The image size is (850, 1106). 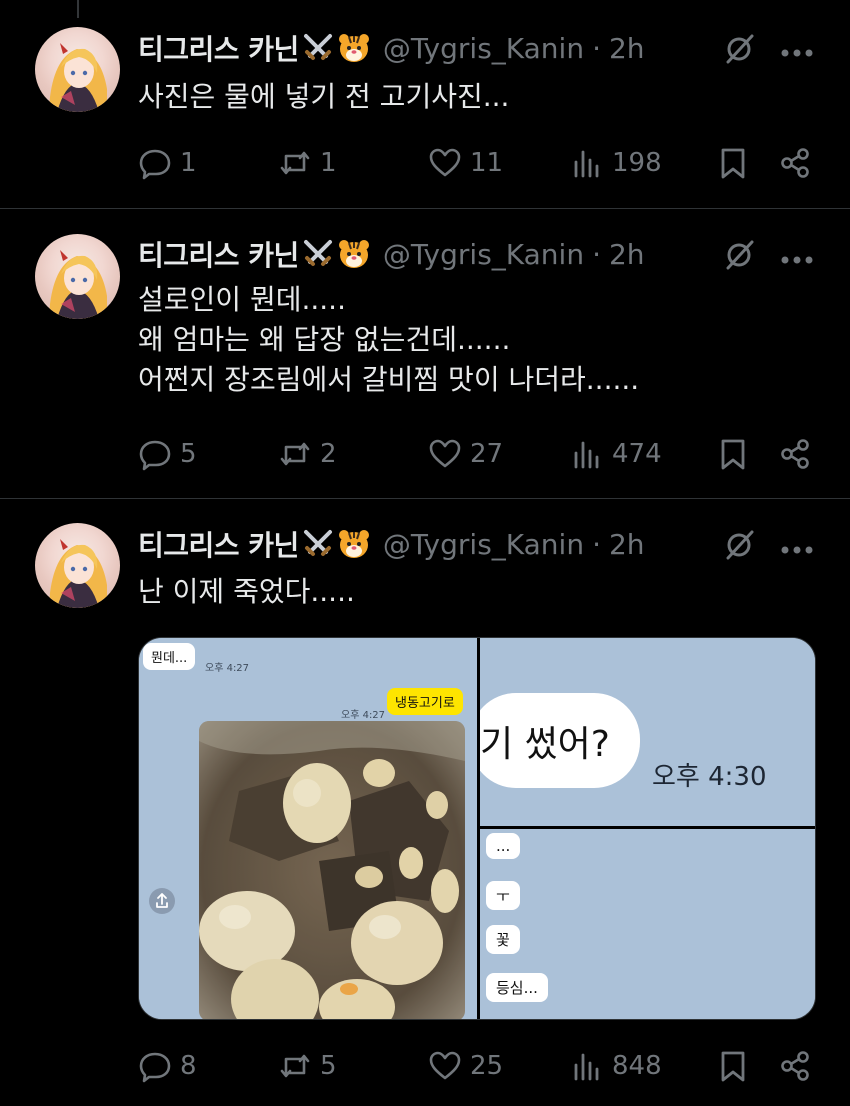 I want to click on timestamp: 2h, so click(x=627, y=544).